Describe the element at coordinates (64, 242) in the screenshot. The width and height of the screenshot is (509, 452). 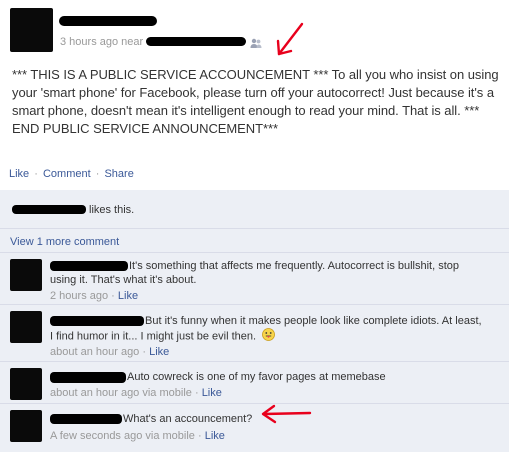
I see `view-more-comments: View 1 more comment` at that location.